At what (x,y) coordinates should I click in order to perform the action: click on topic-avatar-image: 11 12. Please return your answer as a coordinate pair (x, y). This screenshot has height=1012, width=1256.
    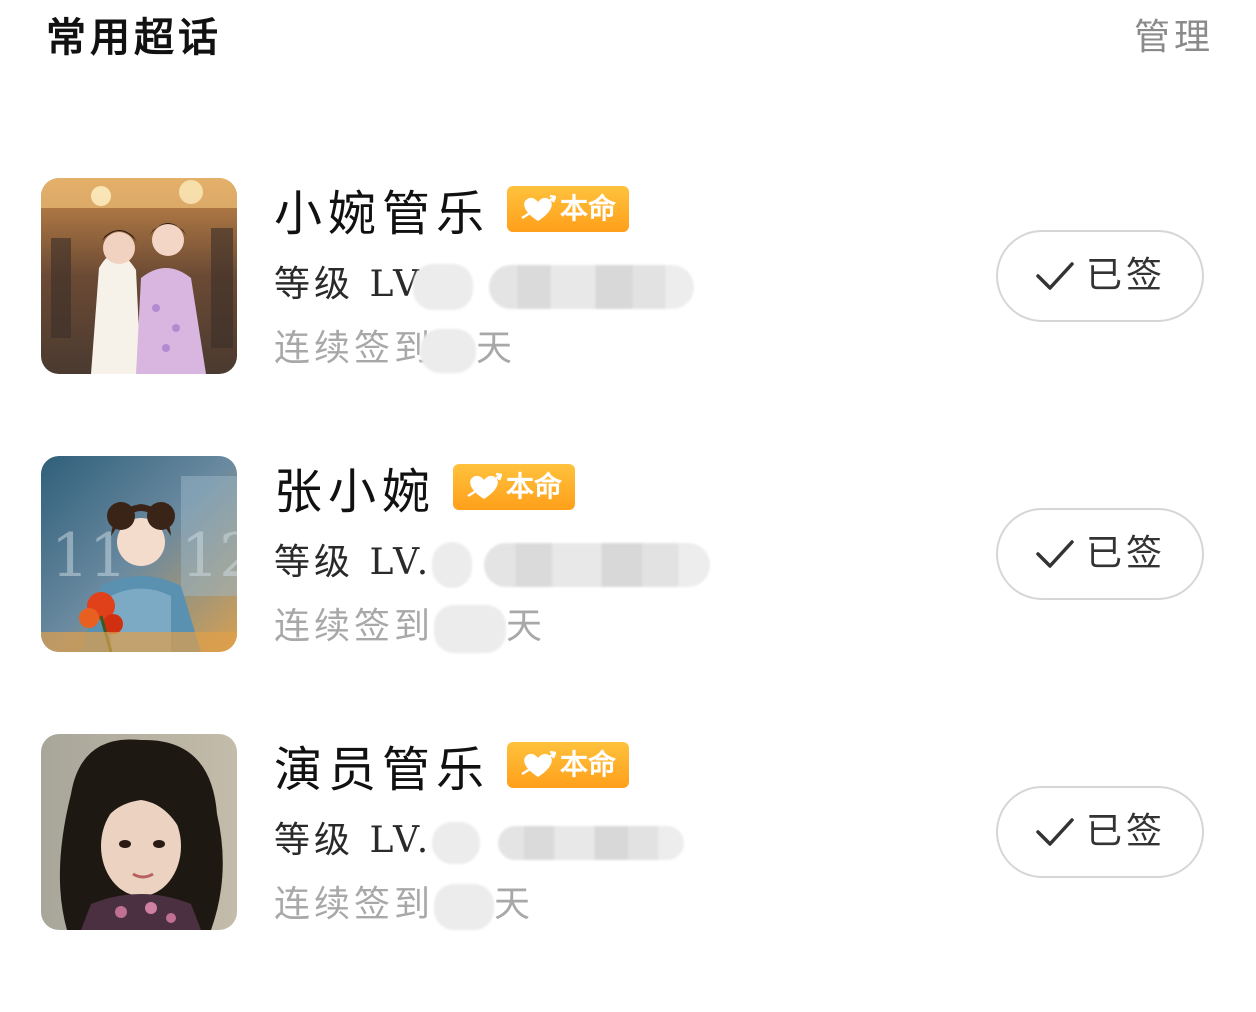
    Looking at the image, I should click on (139, 554).